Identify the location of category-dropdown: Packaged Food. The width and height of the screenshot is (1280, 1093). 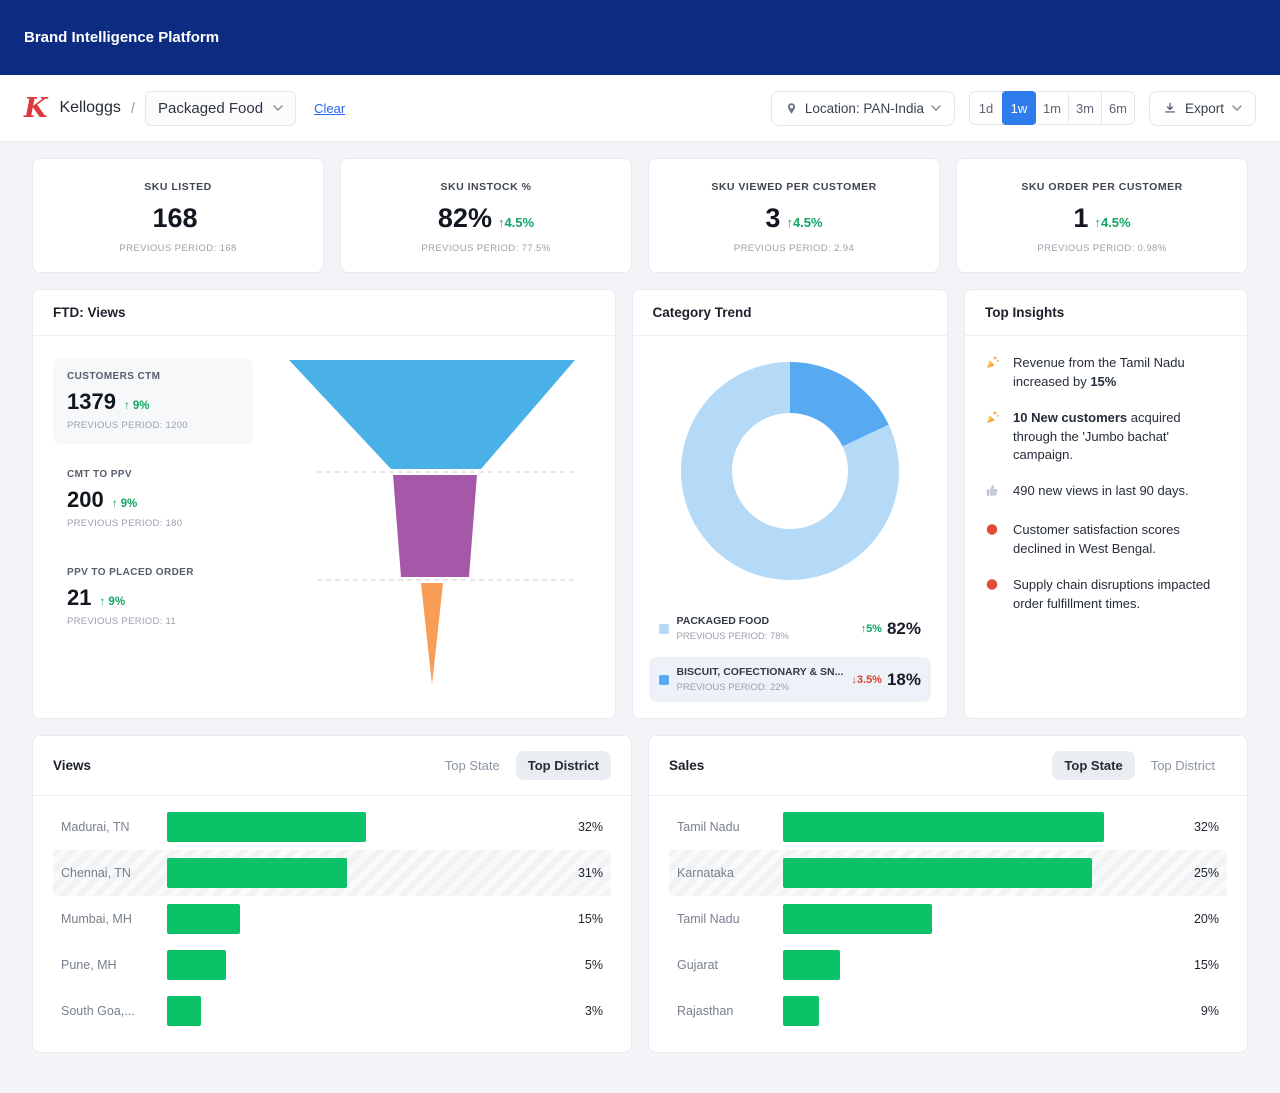
(221, 108).